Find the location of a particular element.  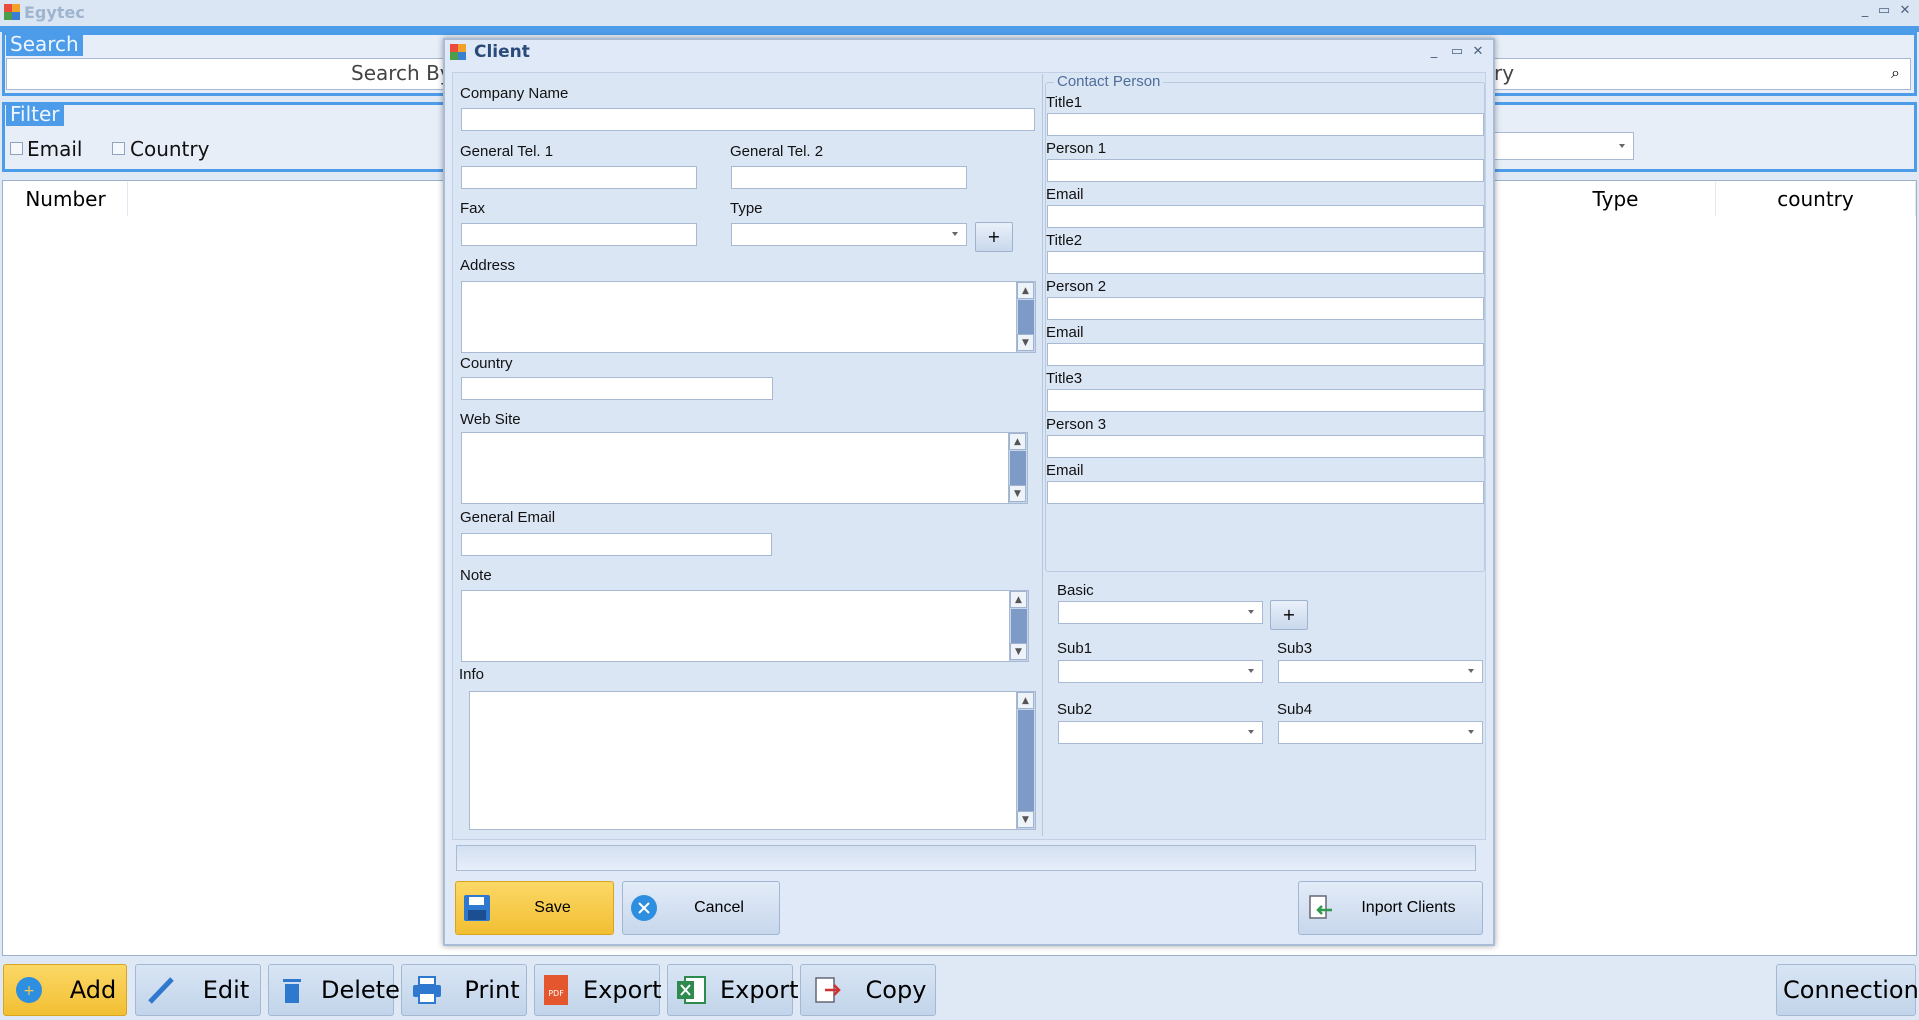

export-excel-button-label: Export is located at coordinates (759, 990).